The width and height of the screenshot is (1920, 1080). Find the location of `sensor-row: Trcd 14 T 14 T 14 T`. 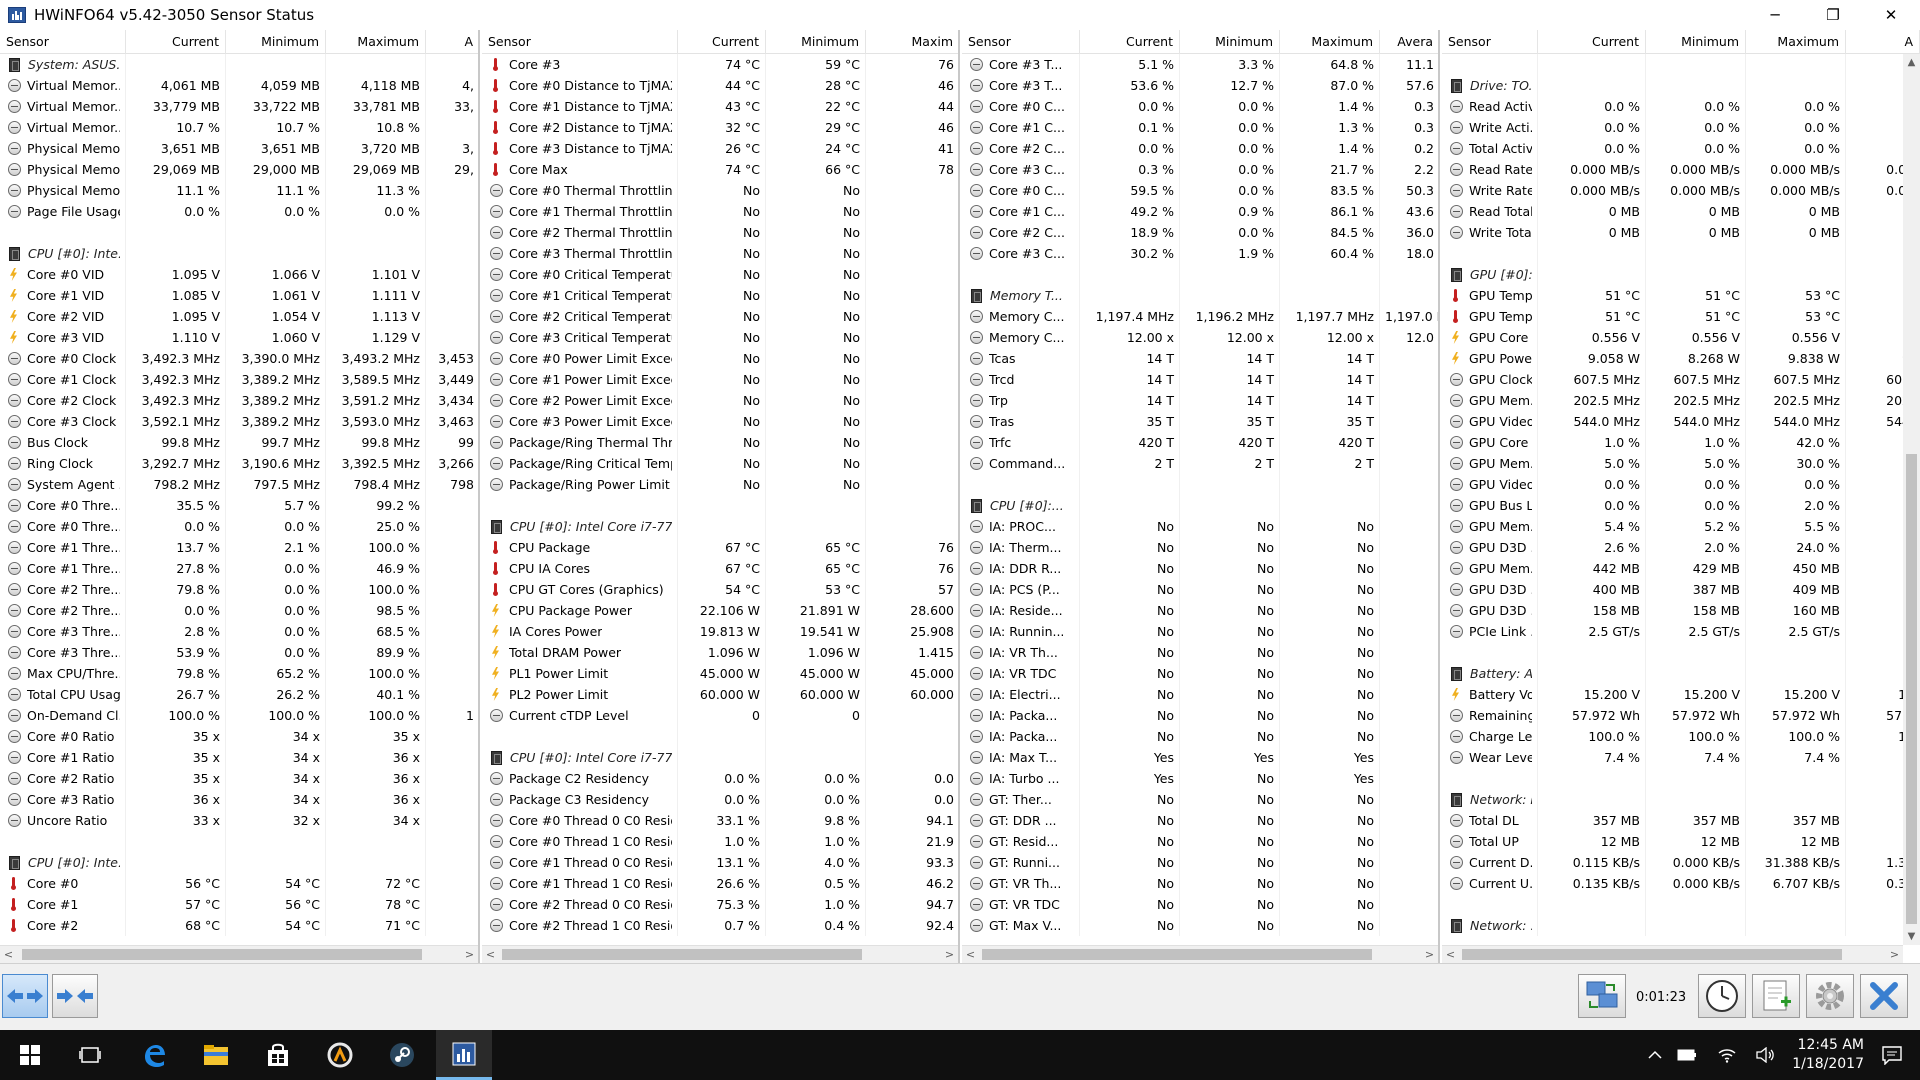

sensor-row: Trcd 14 T 14 T 14 T is located at coordinates (1200, 379).